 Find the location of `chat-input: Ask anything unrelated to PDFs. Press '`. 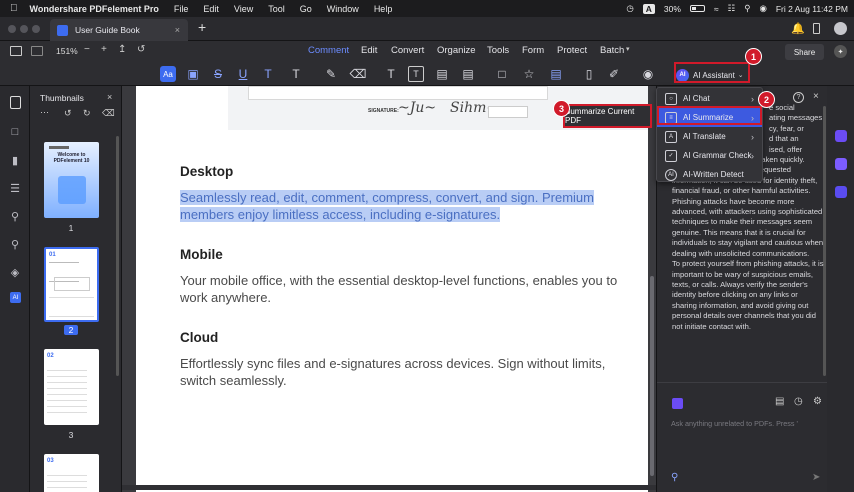

chat-input: Ask anything unrelated to PDFs. Press ' is located at coordinates (746, 423).